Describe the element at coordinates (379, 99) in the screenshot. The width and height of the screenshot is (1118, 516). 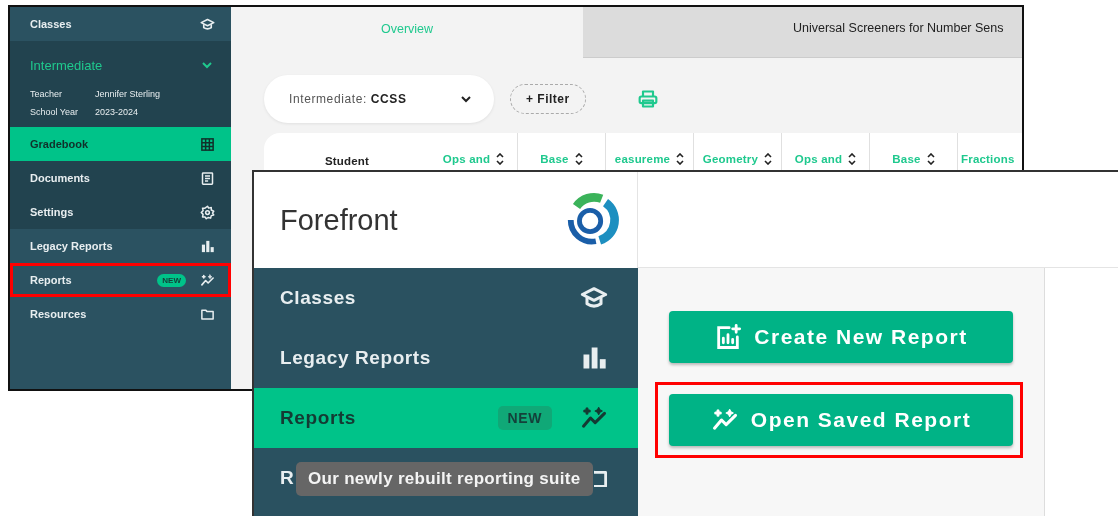
I see `standard-select: Intermediate: CCSS` at that location.